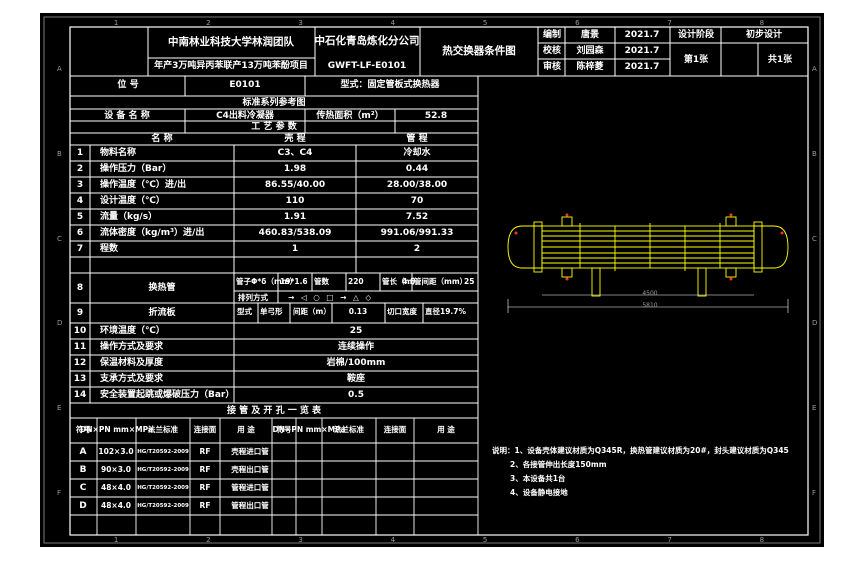 The width and height of the screenshot is (867, 562). What do you see at coordinates (485, 23) in the screenshot?
I see `zone-col-top: 5` at bounding box center [485, 23].